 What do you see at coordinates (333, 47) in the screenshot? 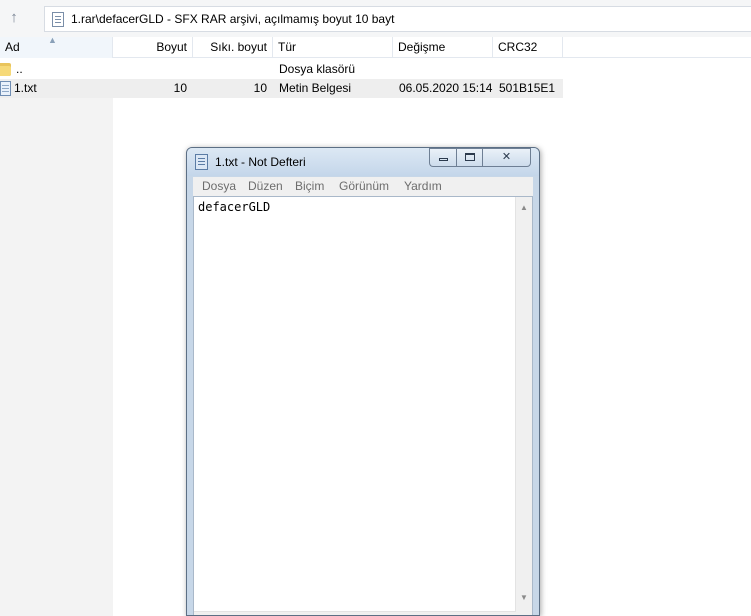
I see `column-header-type: Tür` at bounding box center [333, 47].